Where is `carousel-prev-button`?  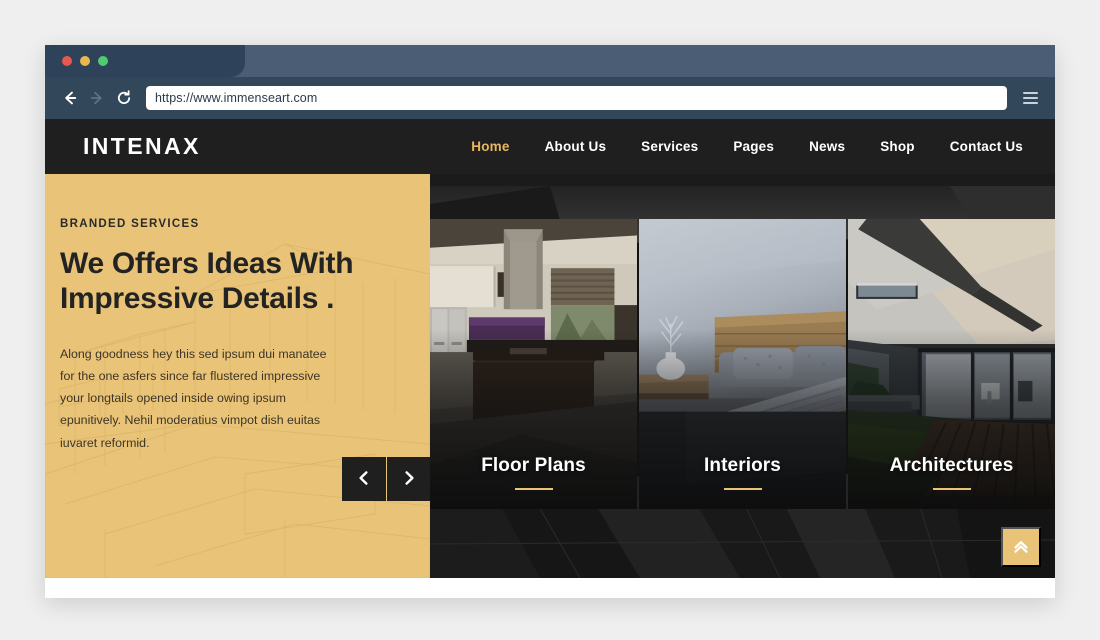
carousel-prev-button is located at coordinates (364, 479).